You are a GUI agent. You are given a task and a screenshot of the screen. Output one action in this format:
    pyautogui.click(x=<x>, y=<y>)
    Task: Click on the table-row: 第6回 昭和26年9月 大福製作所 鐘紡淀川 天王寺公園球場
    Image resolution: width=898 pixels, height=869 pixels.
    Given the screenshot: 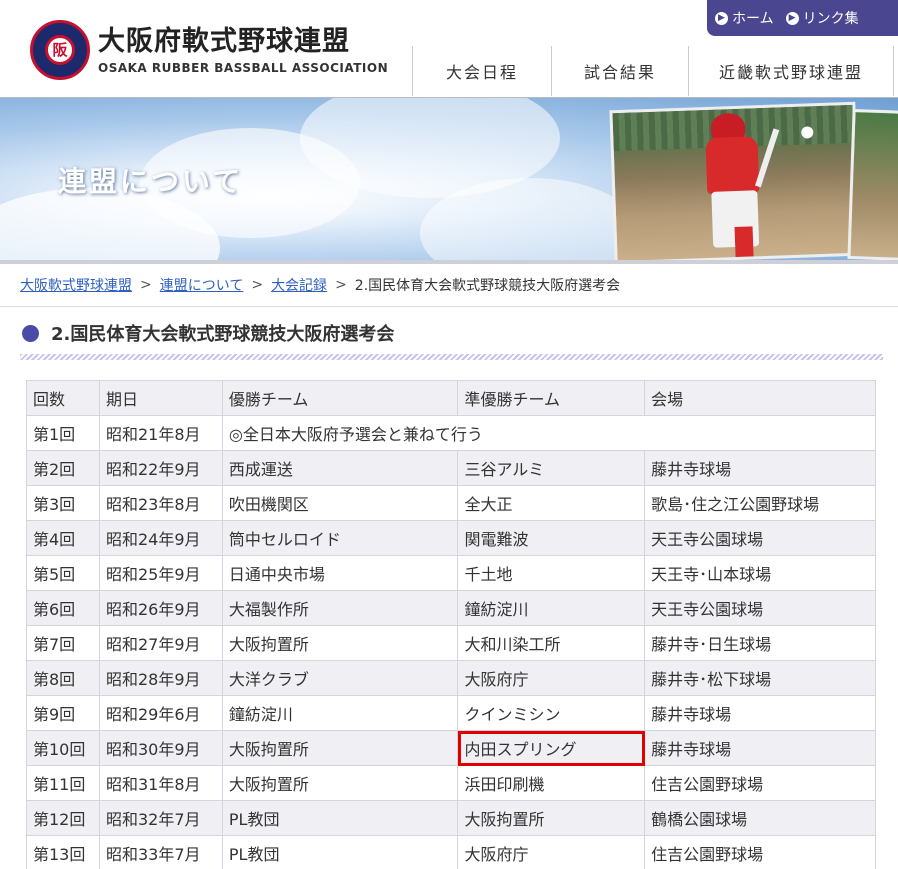 What is the action you would take?
    pyautogui.click(x=451, y=608)
    